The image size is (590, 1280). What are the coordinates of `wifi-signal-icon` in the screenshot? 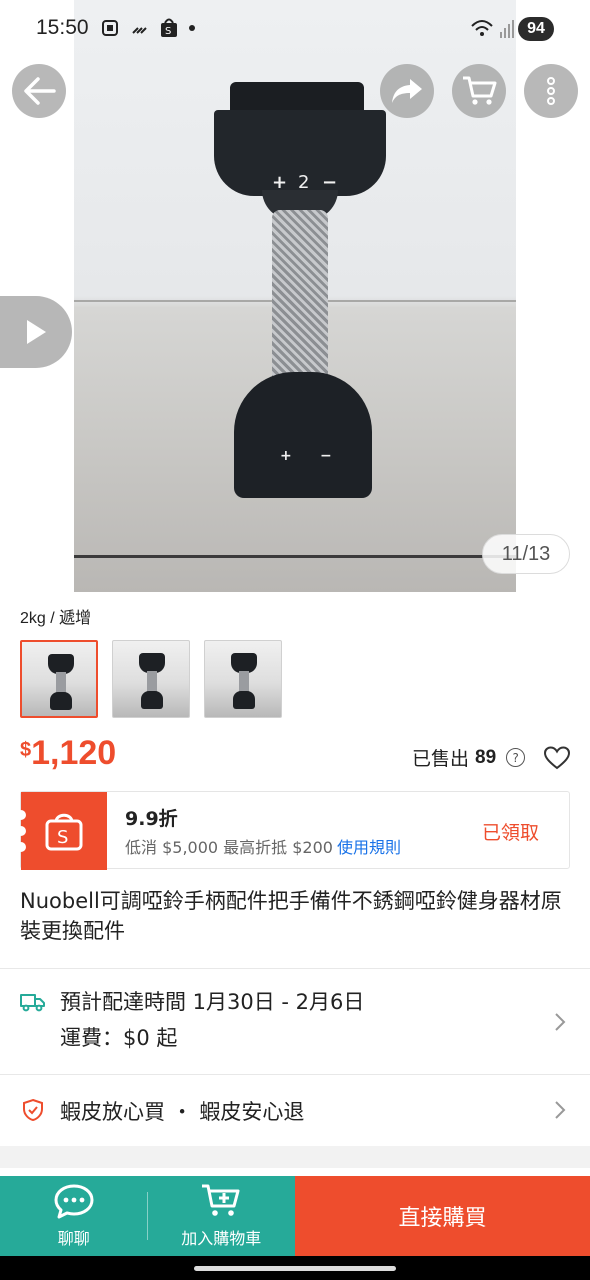 It's located at (492, 29).